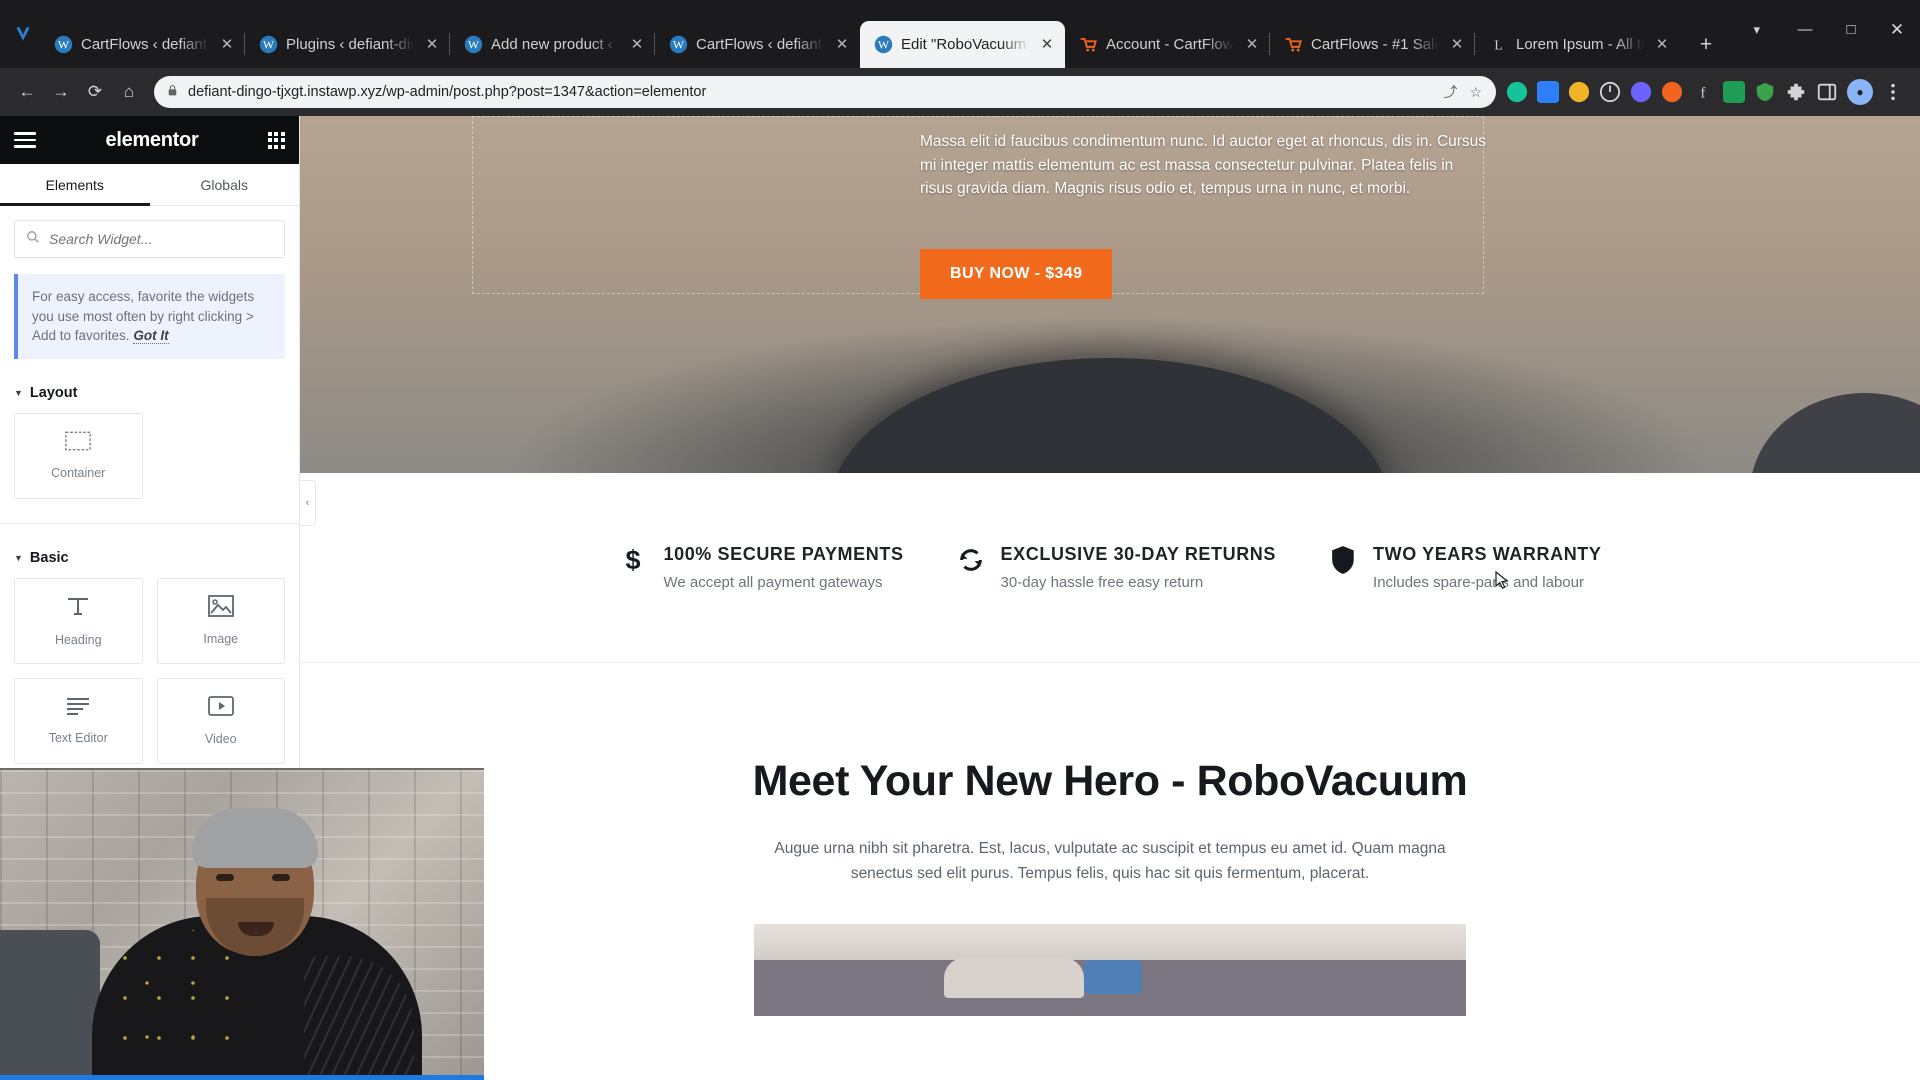  What do you see at coordinates (276, 140) in the screenshot?
I see `grid-icon` at bounding box center [276, 140].